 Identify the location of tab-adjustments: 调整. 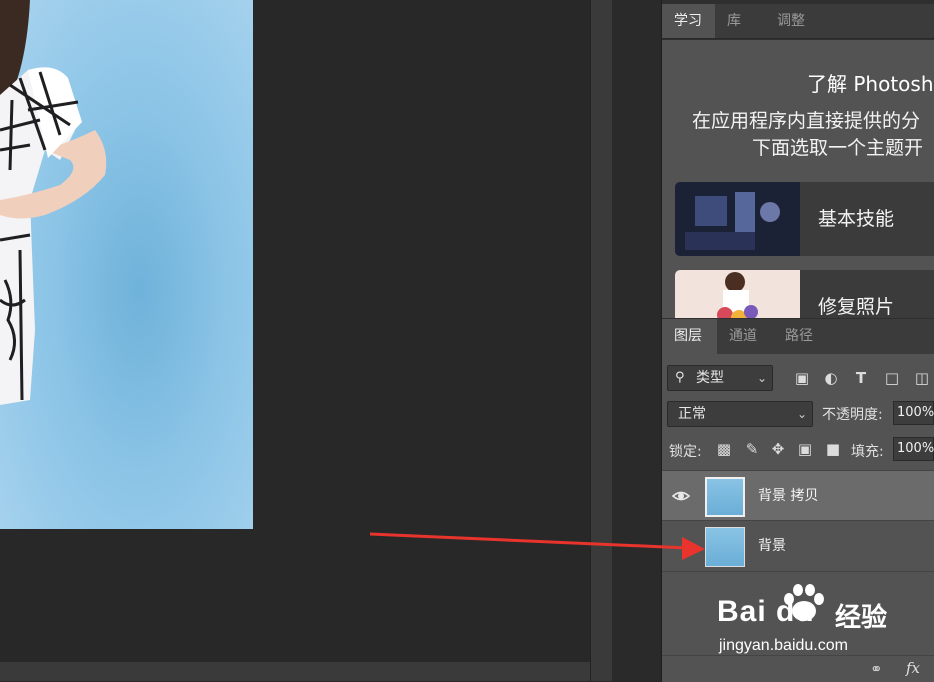
(795, 21).